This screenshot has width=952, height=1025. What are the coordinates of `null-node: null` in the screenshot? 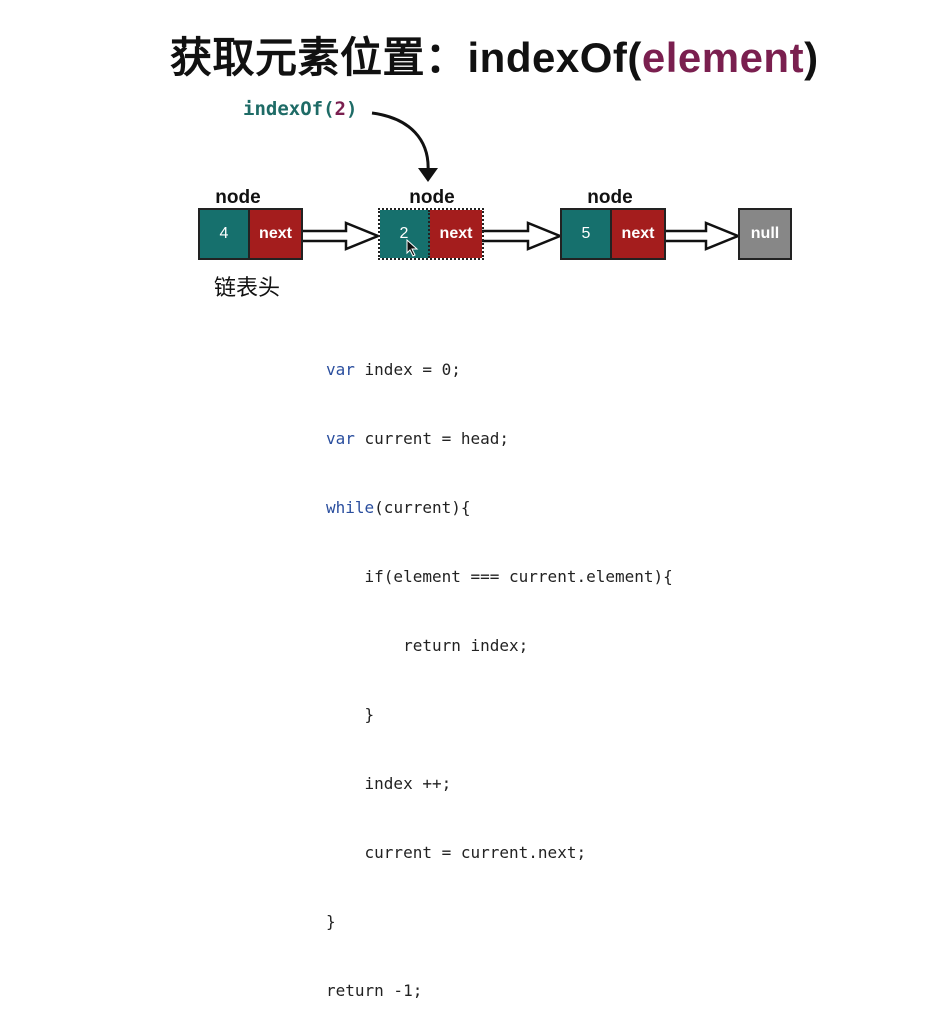 It's located at (765, 234).